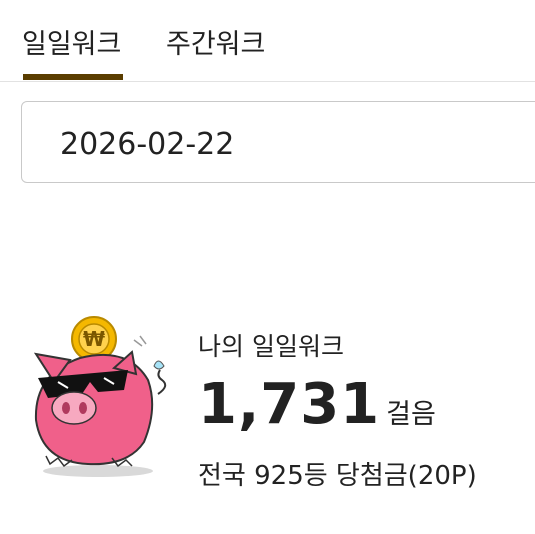 The image size is (535, 534). I want to click on active-tab-indicator, so click(73, 77).